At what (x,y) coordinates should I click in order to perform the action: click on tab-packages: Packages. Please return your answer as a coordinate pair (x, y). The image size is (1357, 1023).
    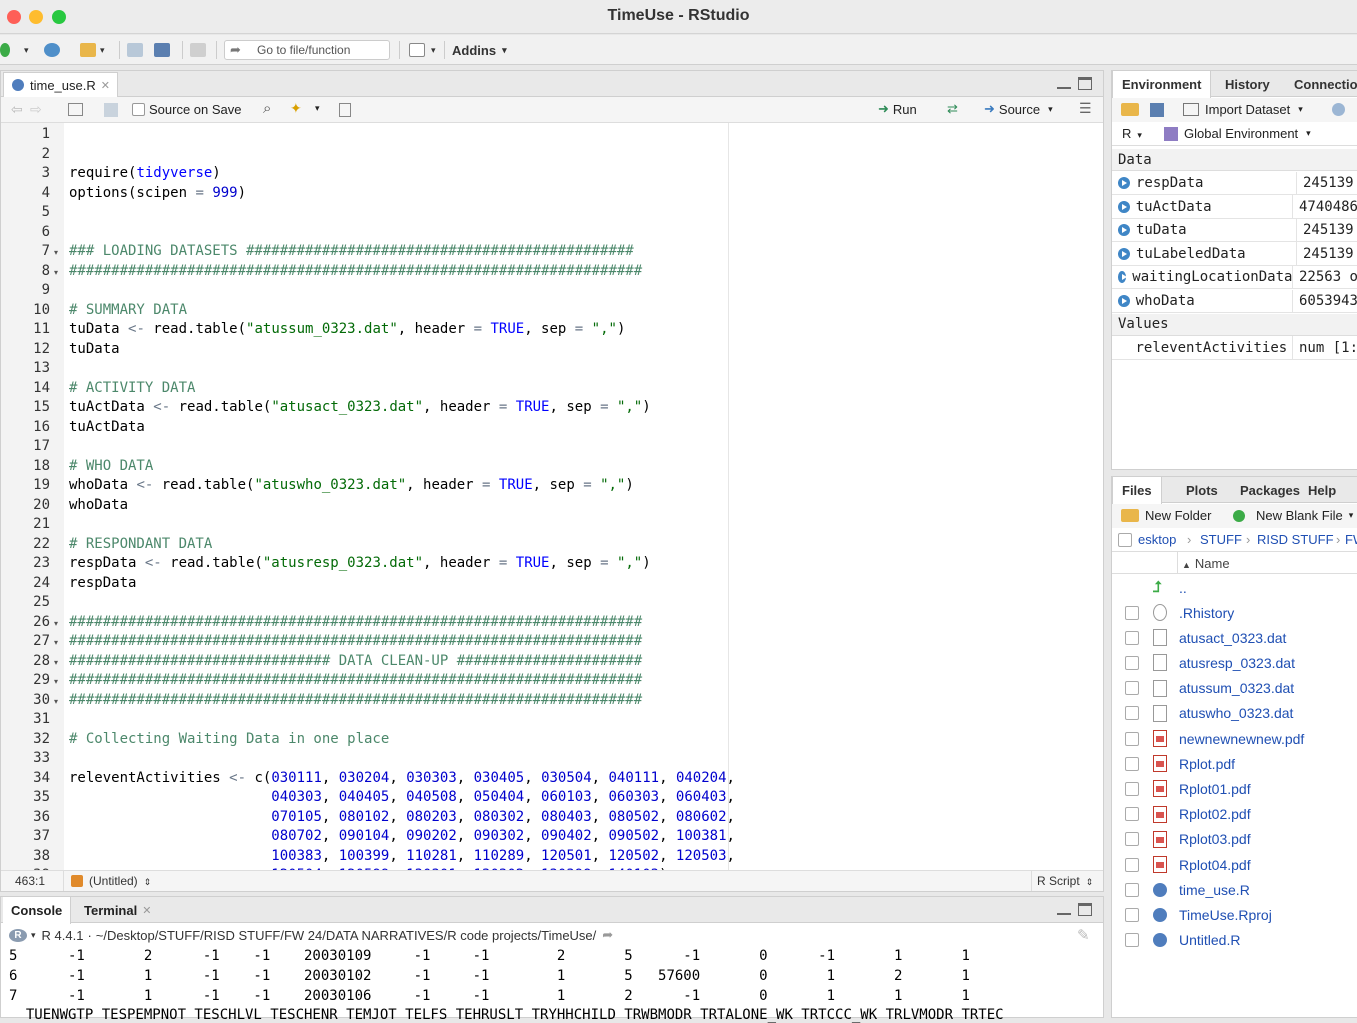
    Looking at the image, I should click on (1270, 490).